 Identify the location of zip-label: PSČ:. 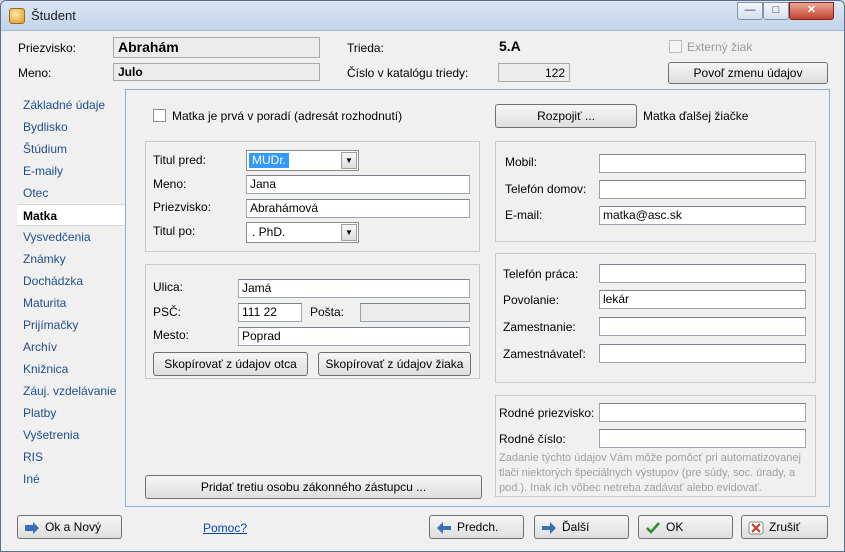
(167, 312).